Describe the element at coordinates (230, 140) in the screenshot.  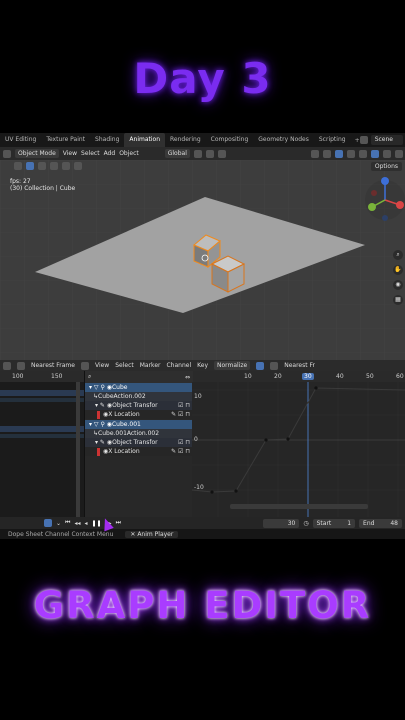
I see `tab-compositing: Compositing` at that location.